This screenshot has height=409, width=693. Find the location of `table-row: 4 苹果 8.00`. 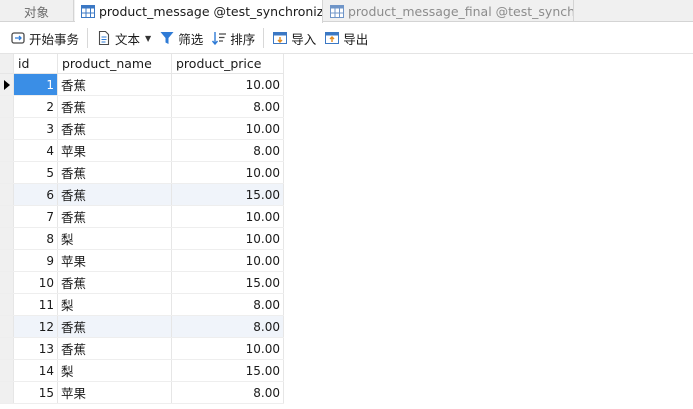

table-row: 4 苹果 8.00 is located at coordinates (142, 151).